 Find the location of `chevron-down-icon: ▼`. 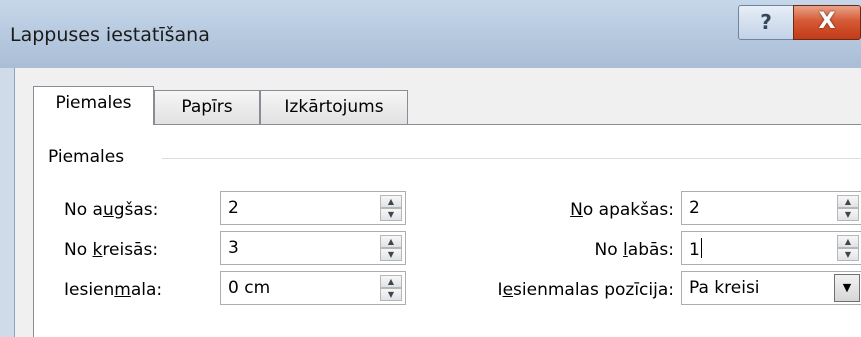

chevron-down-icon: ▼ is located at coordinates (847, 288).